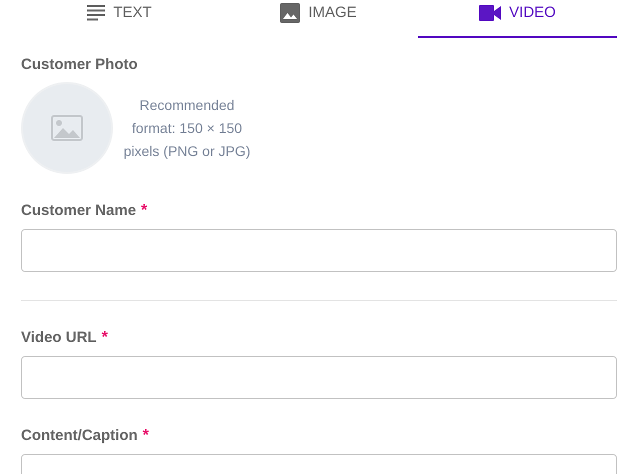  What do you see at coordinates (517, 19) in the screenshot?
I see `tab: VIDEO` at bounding box center [517, 19].